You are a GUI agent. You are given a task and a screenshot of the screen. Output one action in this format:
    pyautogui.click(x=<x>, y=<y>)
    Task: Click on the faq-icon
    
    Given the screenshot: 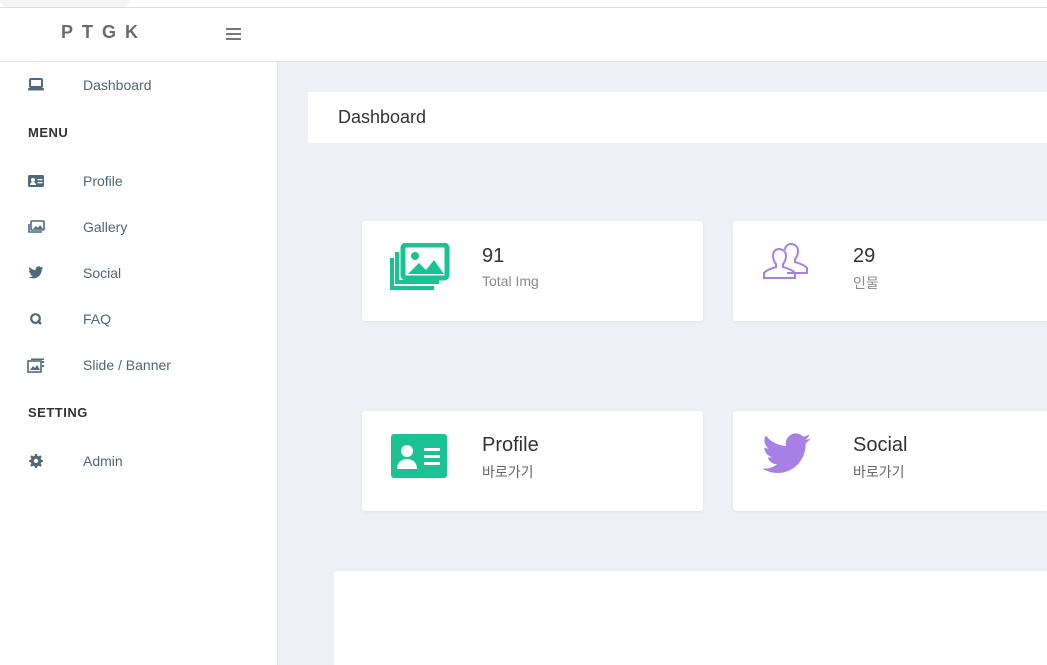 What is the action you would take?
    pyautogui.click(x=36, y=319)
    